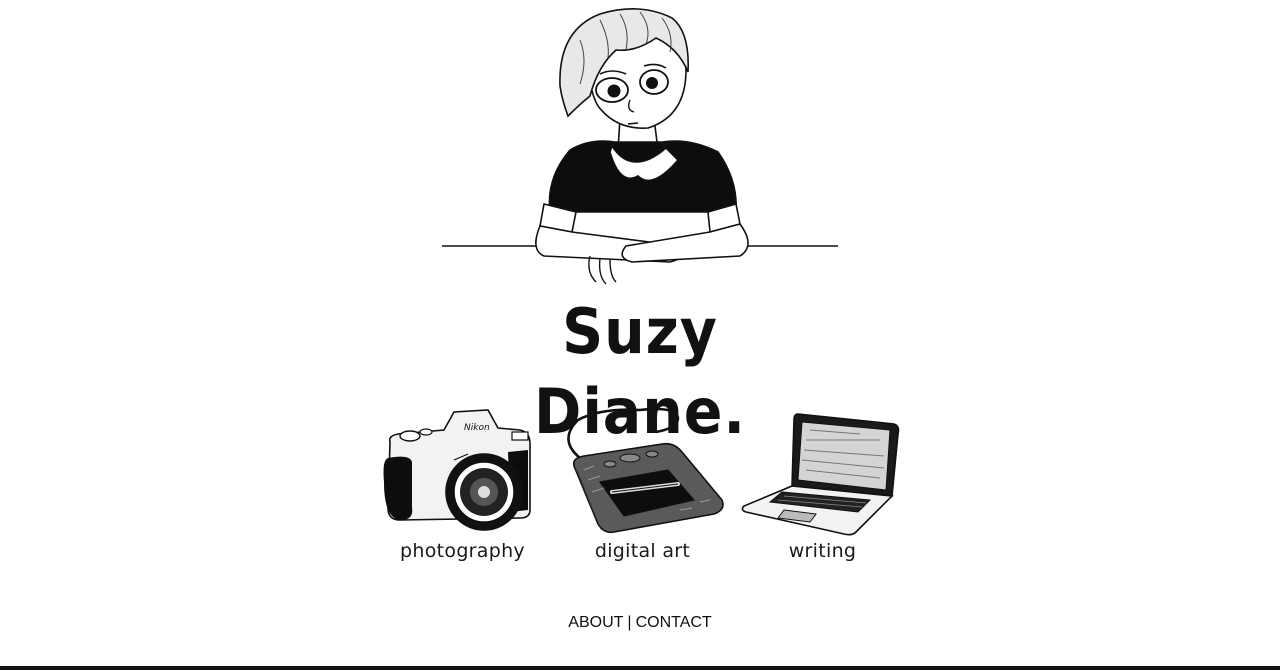 The image size is (1280, 670). Describe the element at coordinates (820, 474) in the screenshot. I see `laptop-icon` at that location.